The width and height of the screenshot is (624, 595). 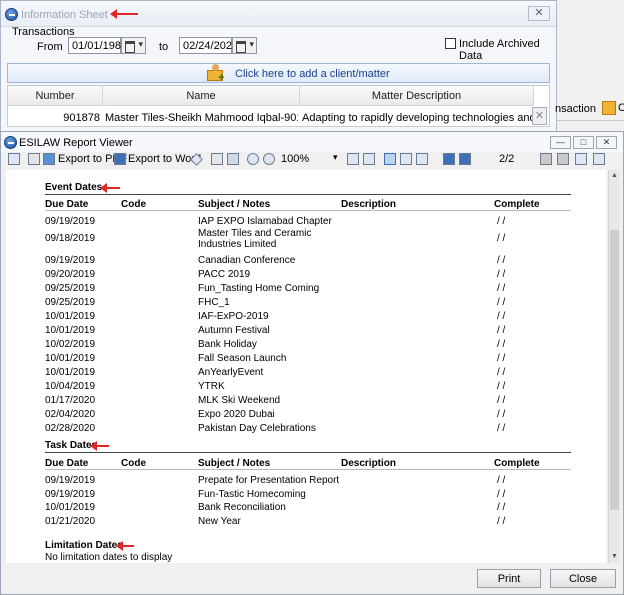 I want to click on scroll-thumb, so click(x=614, y=370).